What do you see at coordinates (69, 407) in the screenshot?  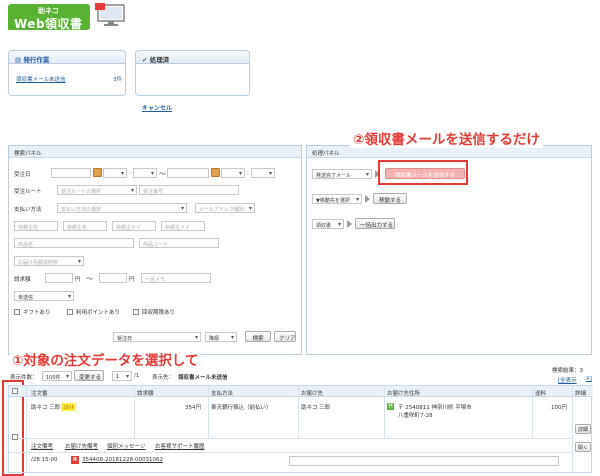 I see `comment-tag: ｺﾒﾝﾄ` at bounding box center [69, 407].